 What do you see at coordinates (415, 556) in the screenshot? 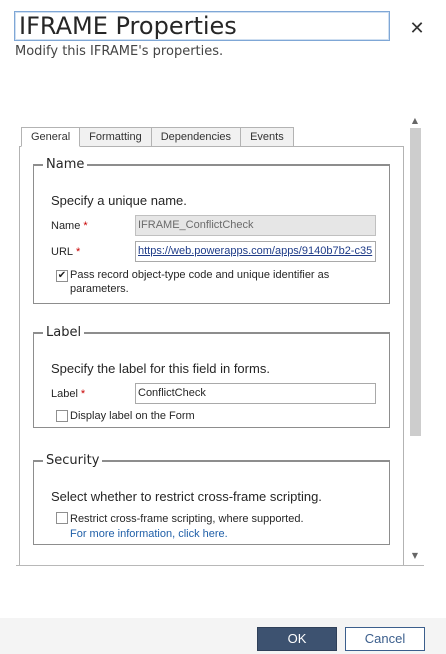
I see `triangle-down-icon: ▼` at bounding box center [415, 556].